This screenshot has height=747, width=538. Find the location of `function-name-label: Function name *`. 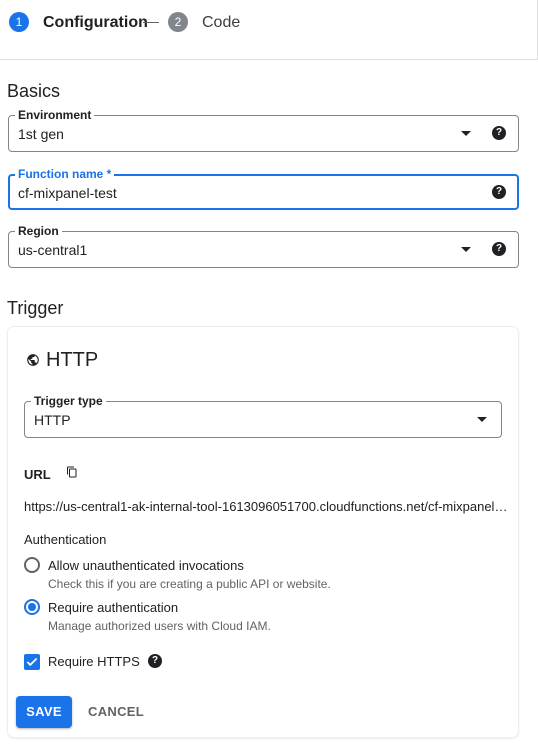

function-name-label: Function name * is located at coordinates (65, 174).